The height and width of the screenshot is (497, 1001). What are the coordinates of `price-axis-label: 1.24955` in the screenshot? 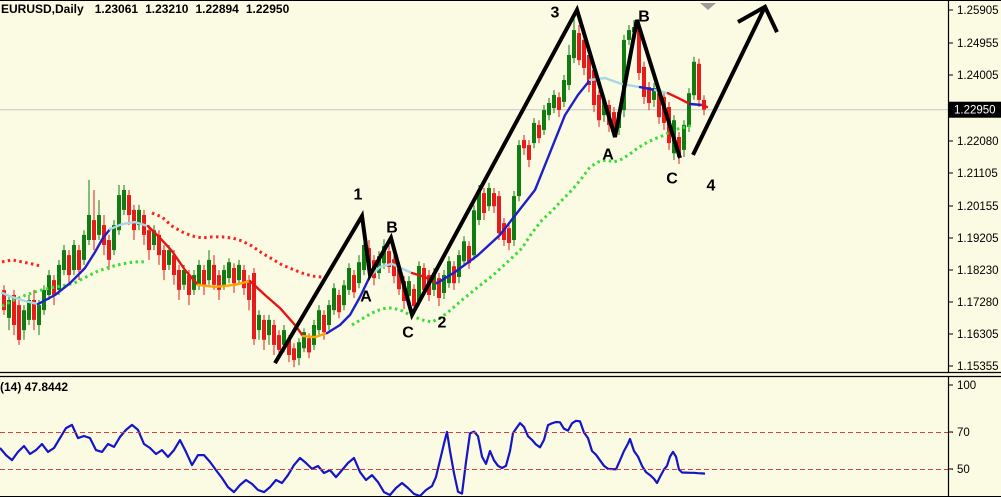 It's located at (978, 44).